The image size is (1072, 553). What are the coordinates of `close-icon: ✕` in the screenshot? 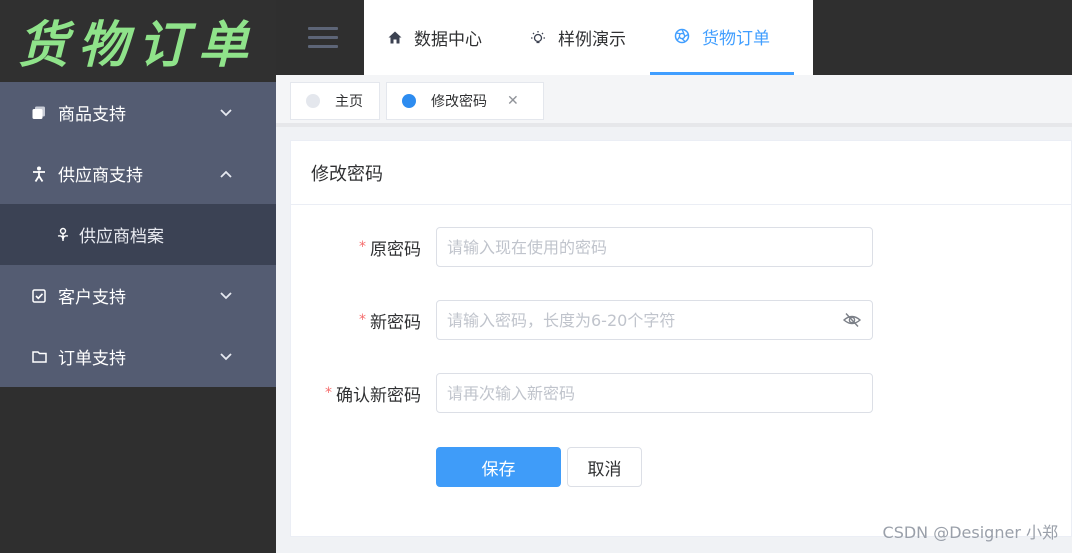 It's located at (513, 101).